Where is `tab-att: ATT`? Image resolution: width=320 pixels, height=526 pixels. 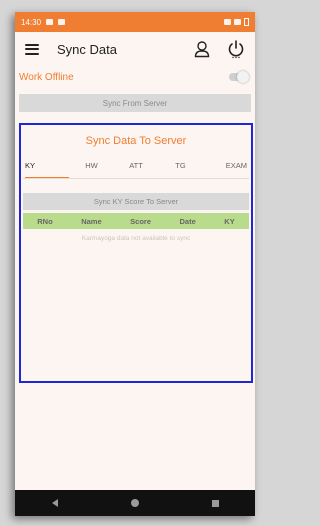
tab-att: ATT is located at coordinates (136, 169).